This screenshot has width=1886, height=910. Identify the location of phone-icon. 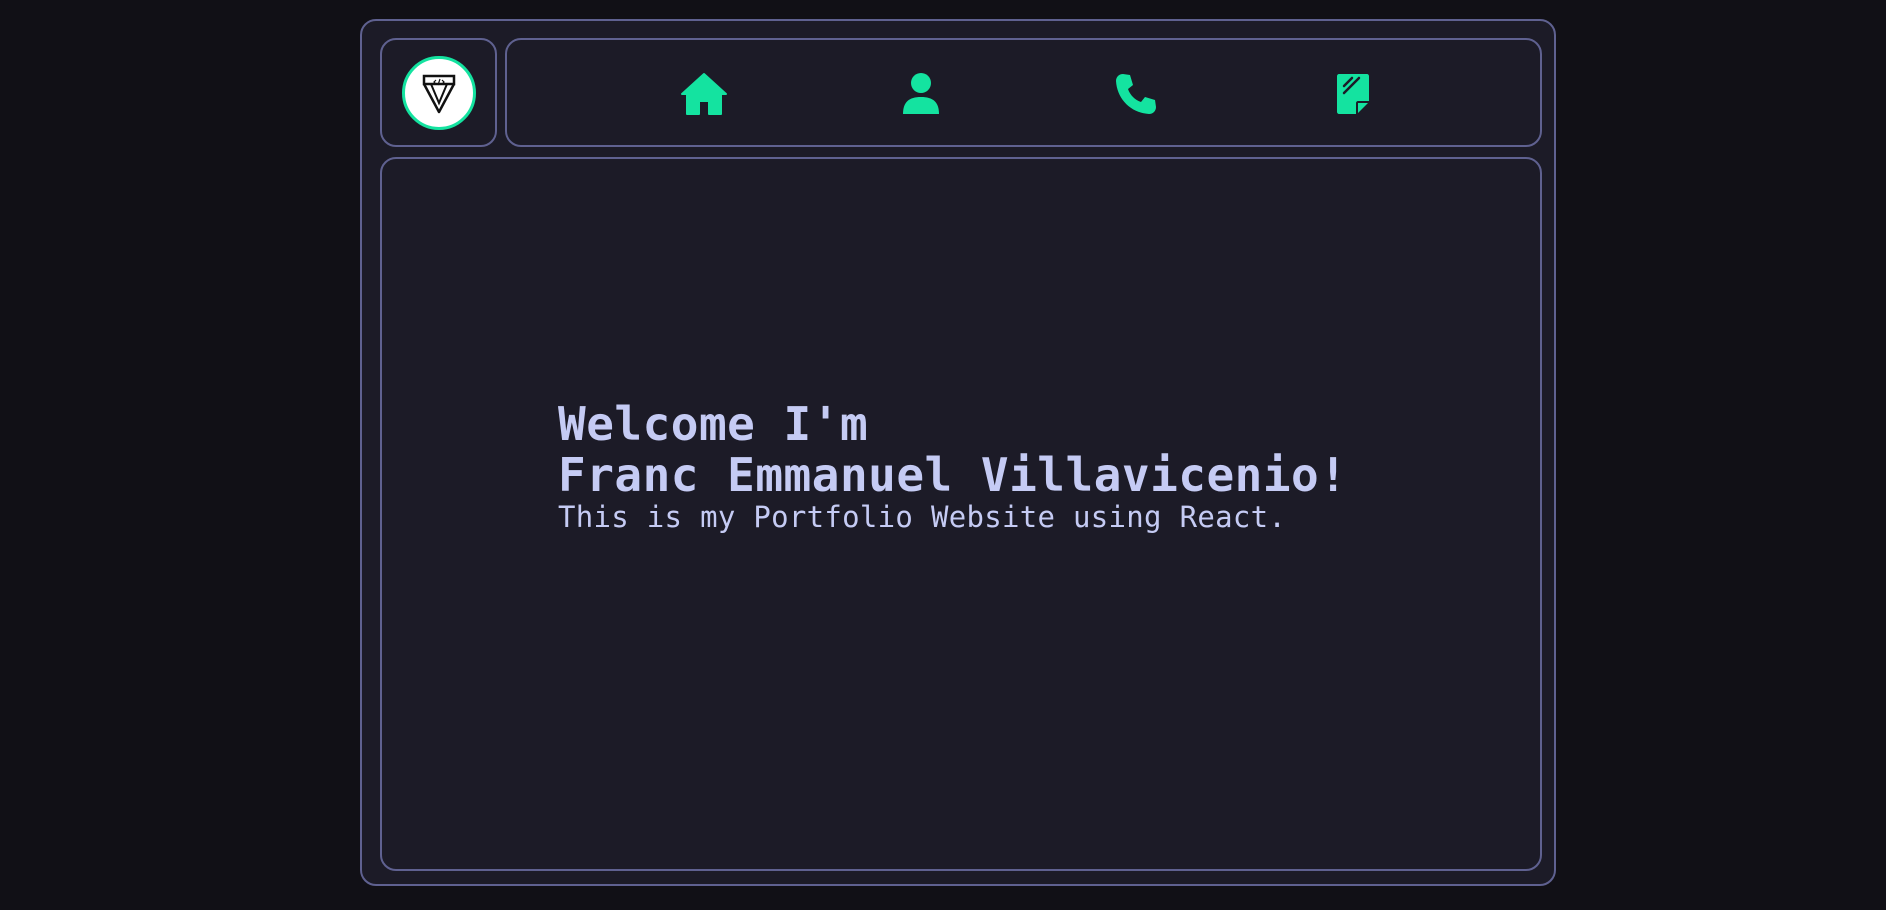
(1136, 94).